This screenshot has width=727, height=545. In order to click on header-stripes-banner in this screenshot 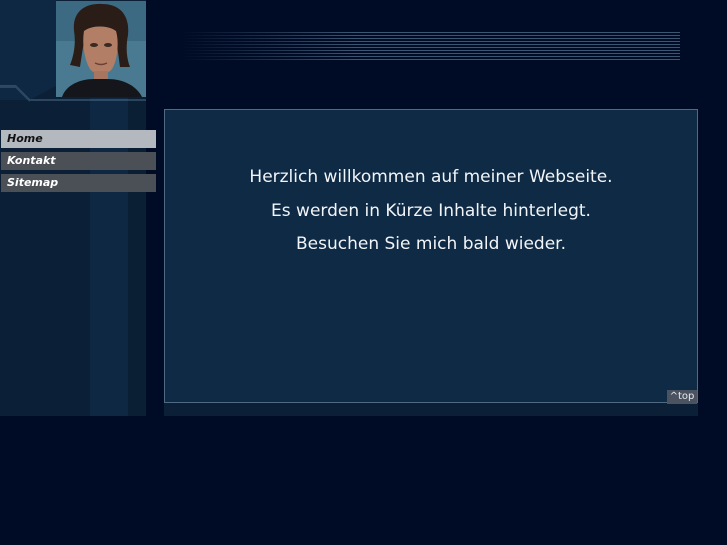, I will do `click(430, 47)`.